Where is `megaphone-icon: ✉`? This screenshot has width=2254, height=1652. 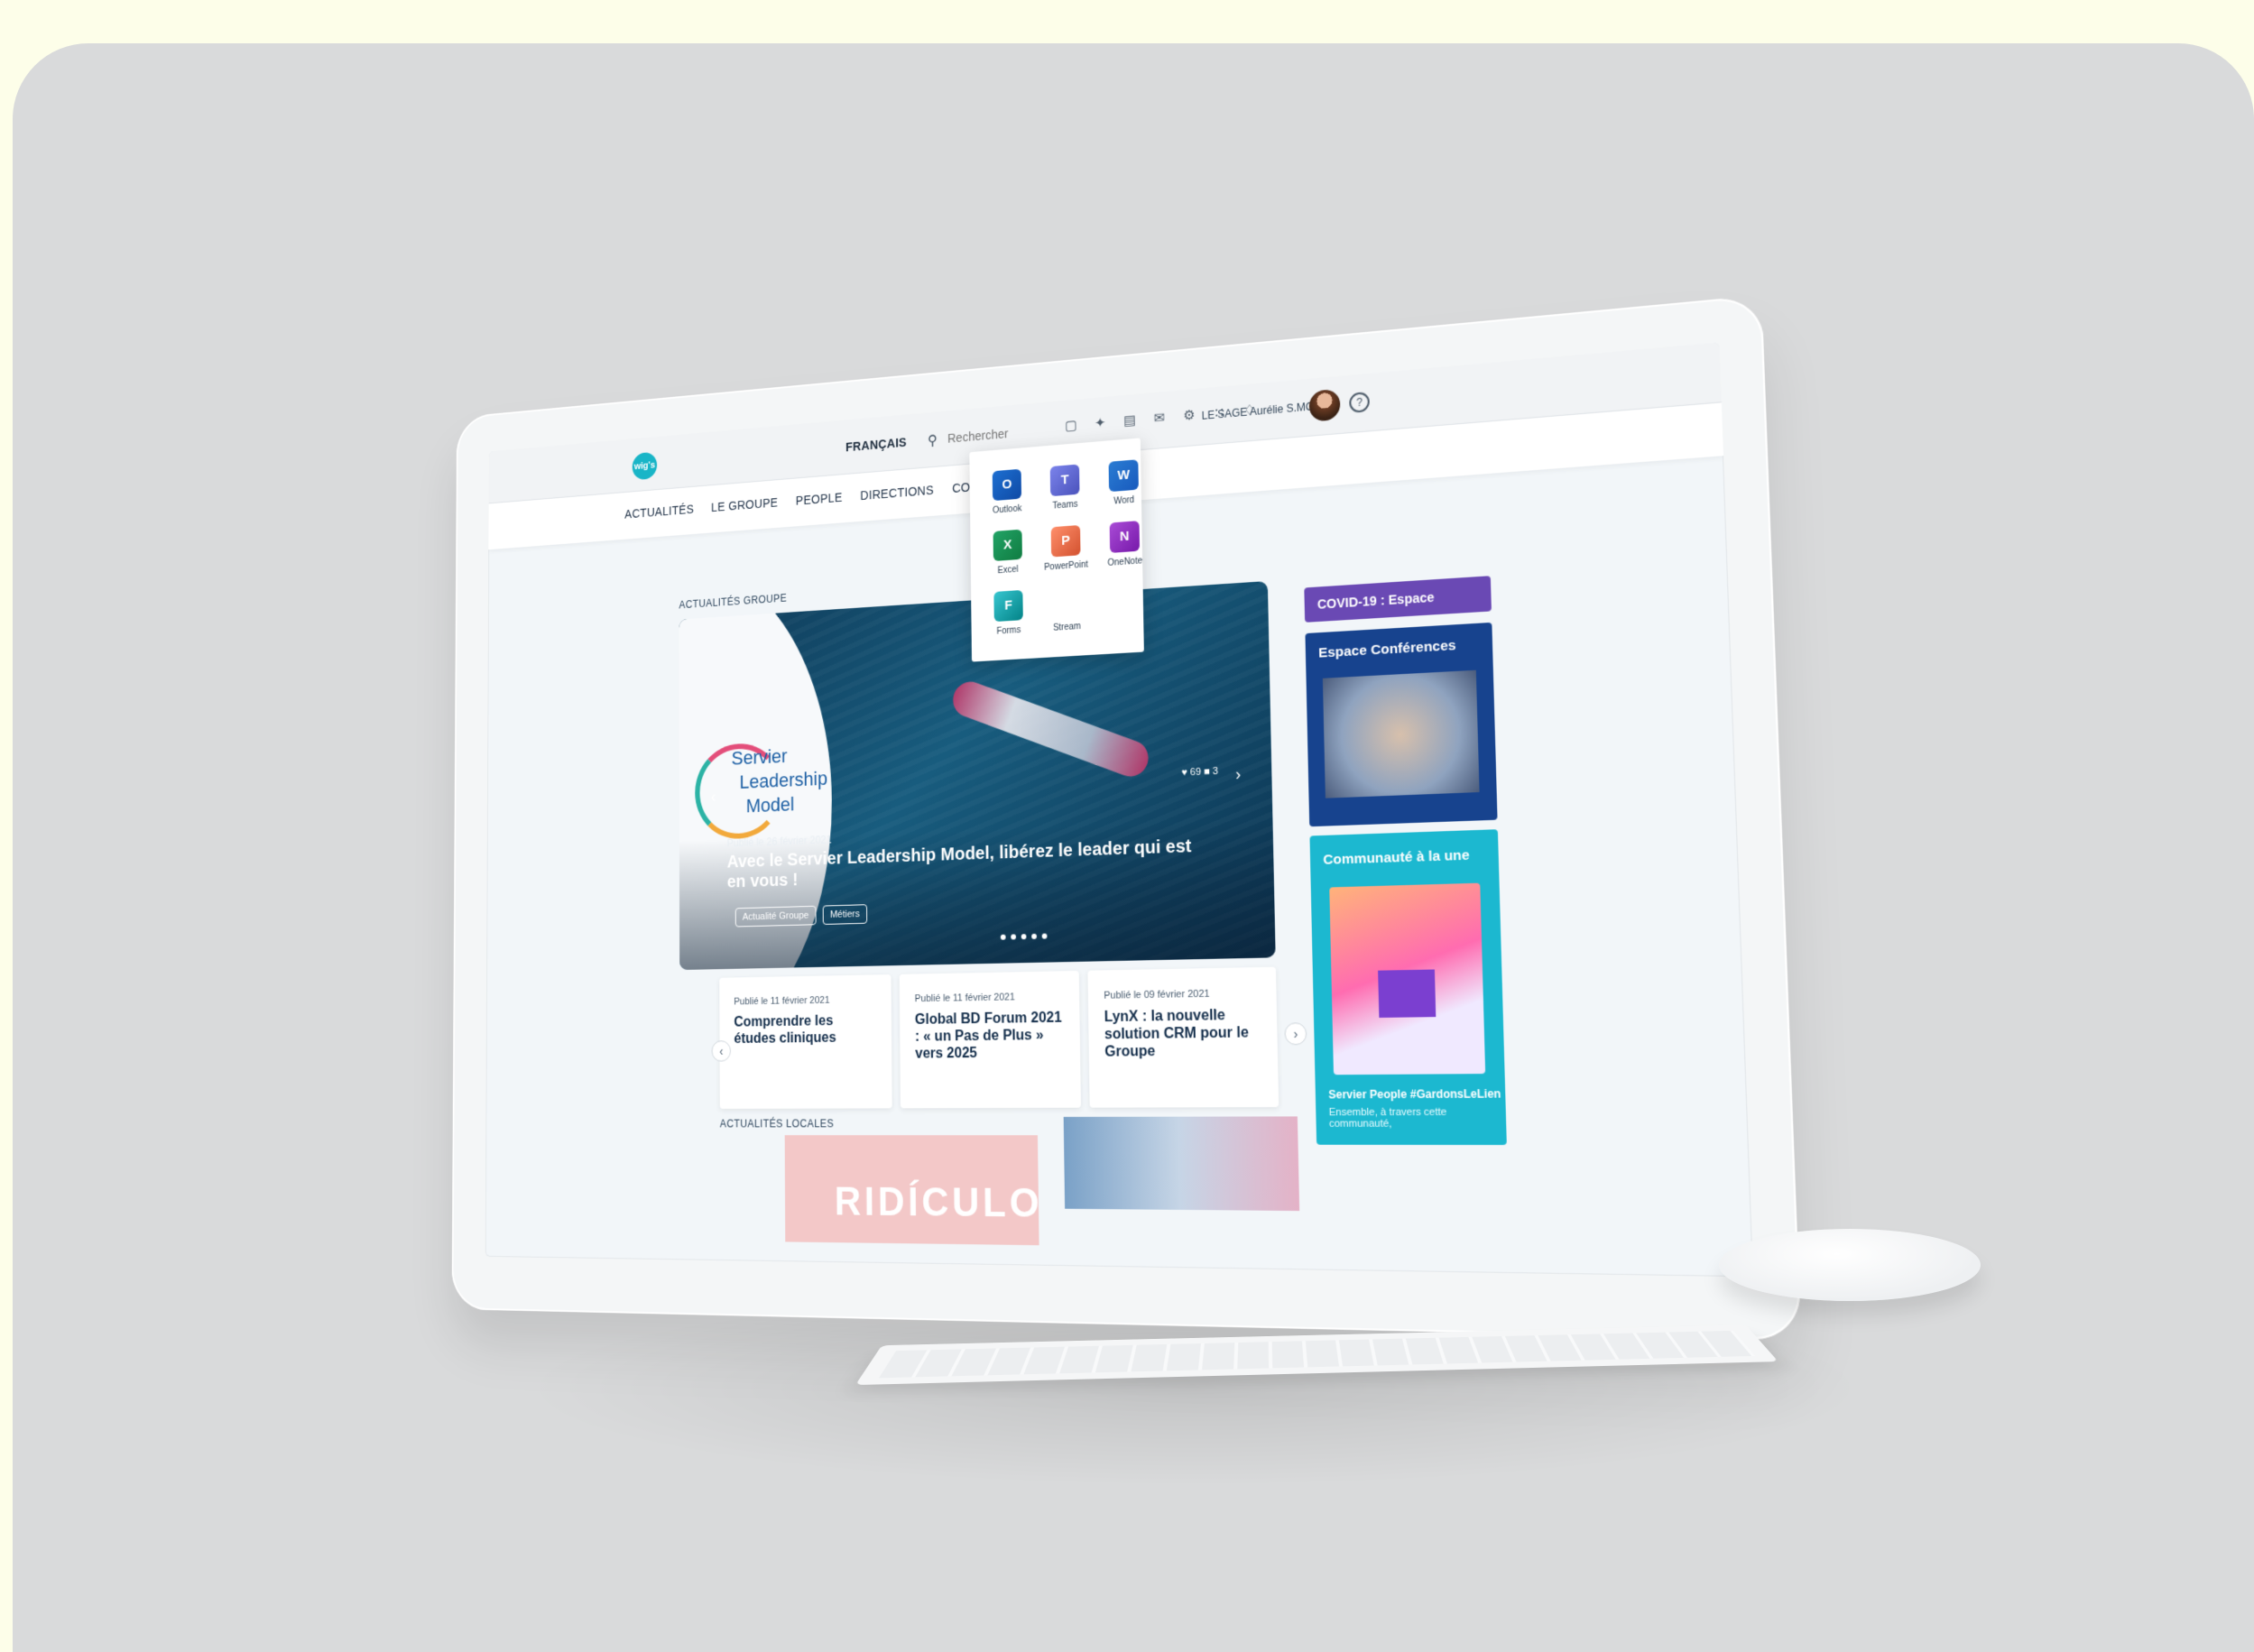
megaphone-icon: ✉ is located at coordinates (1159, 418).